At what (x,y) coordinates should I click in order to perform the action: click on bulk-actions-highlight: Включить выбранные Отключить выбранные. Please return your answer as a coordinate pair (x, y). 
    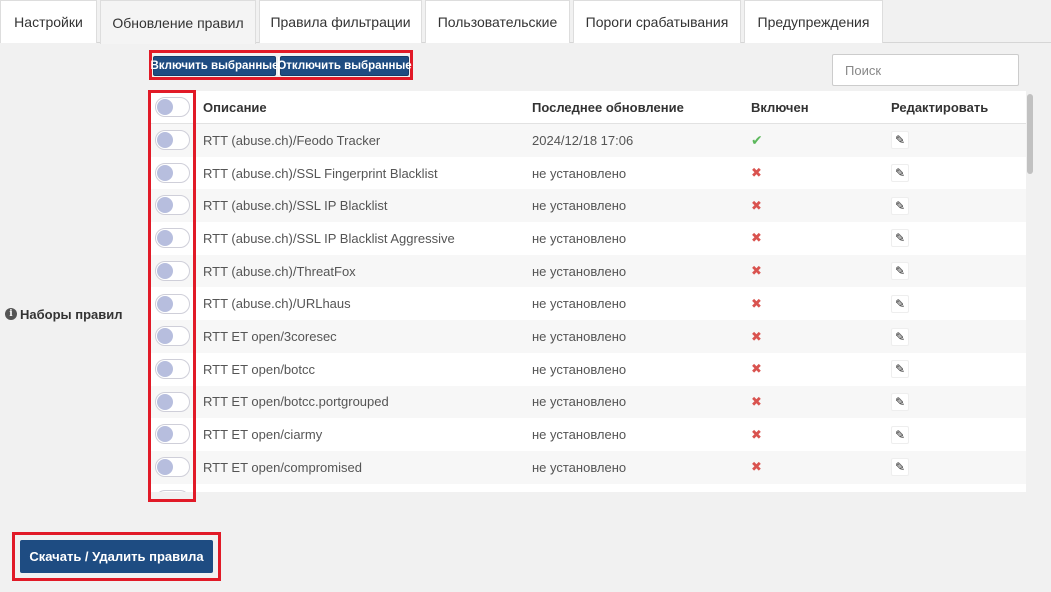
    Looking at the image, I should click on (281, 65).